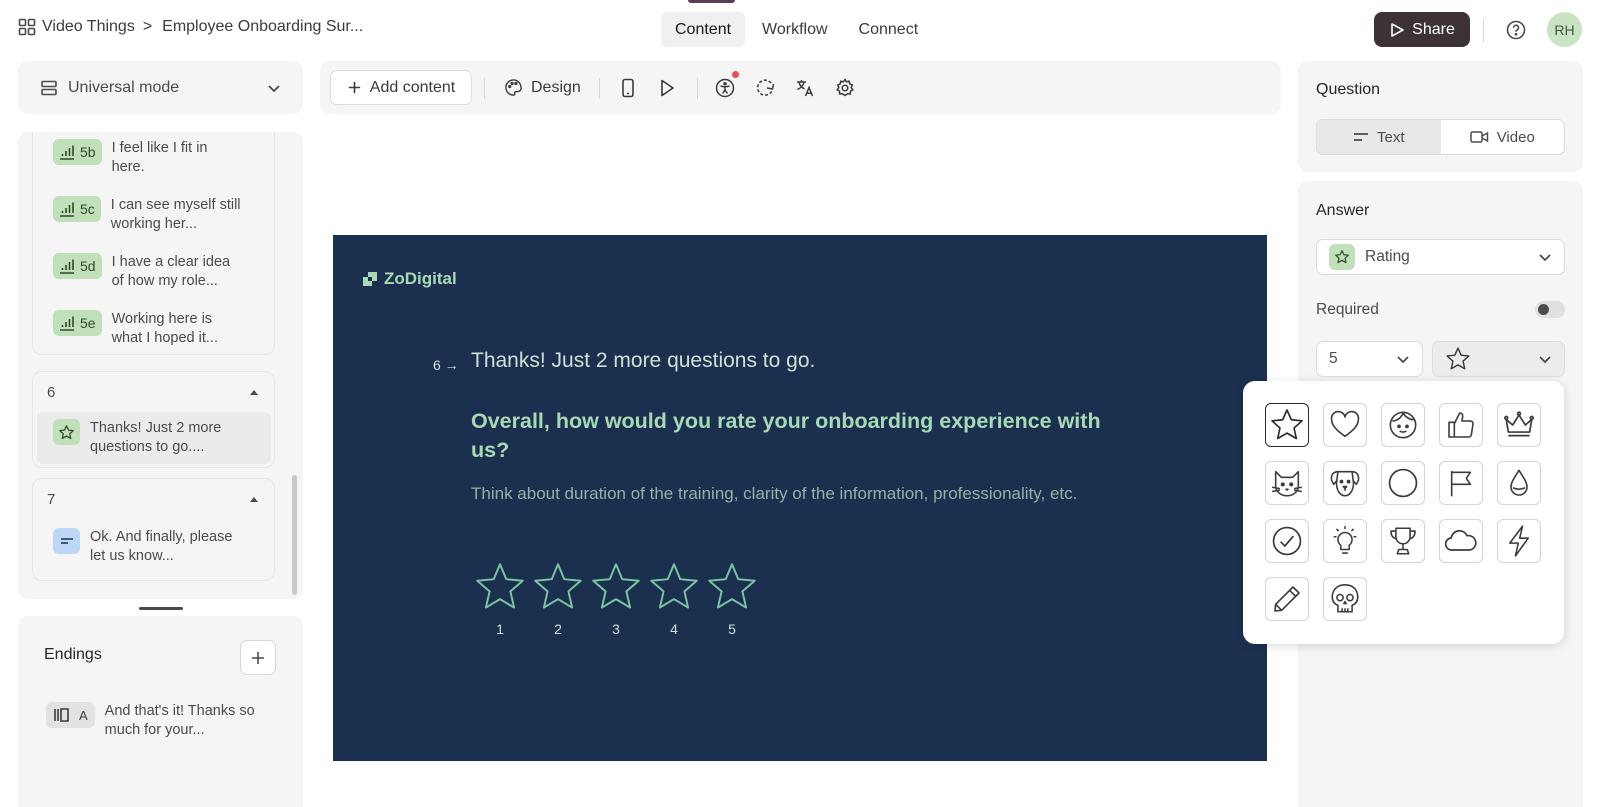 This screenshot has width=1600, height=807. Describe the element at coordinates (643, 361) in the screenshot. I see `question-title: Thanks! Just 2 more questions to go.` at that location.